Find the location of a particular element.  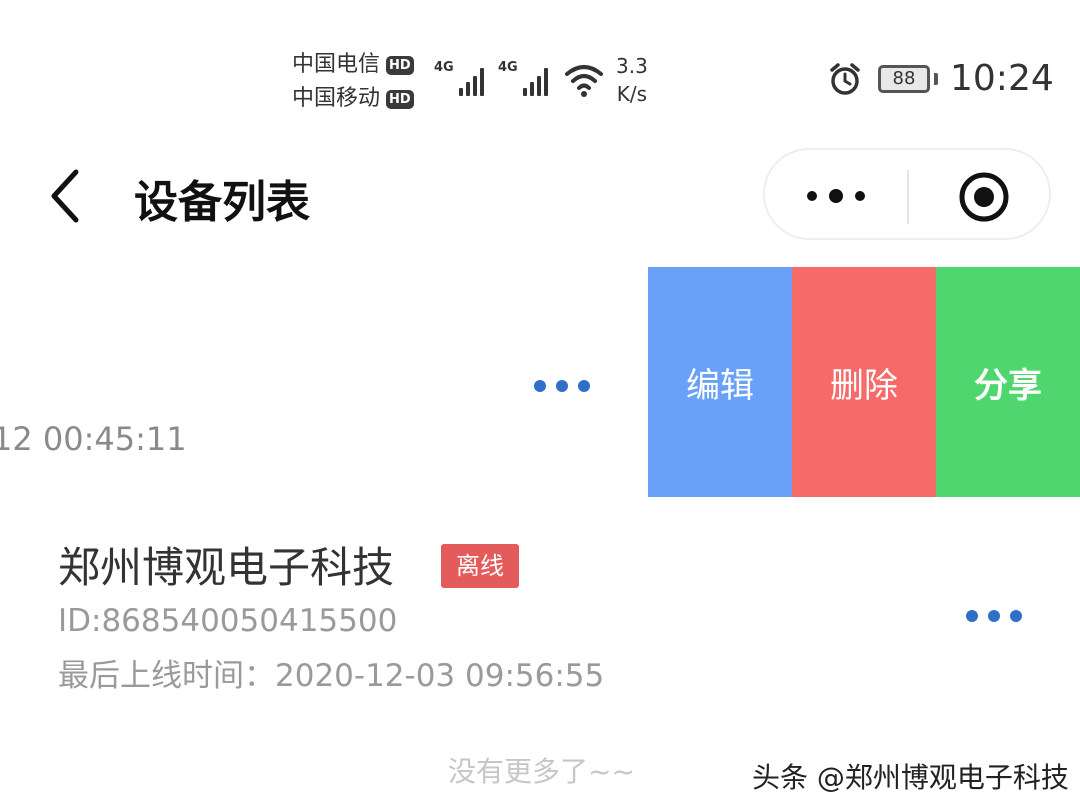

battery-level: 88 is located at coordinates (904, 78).